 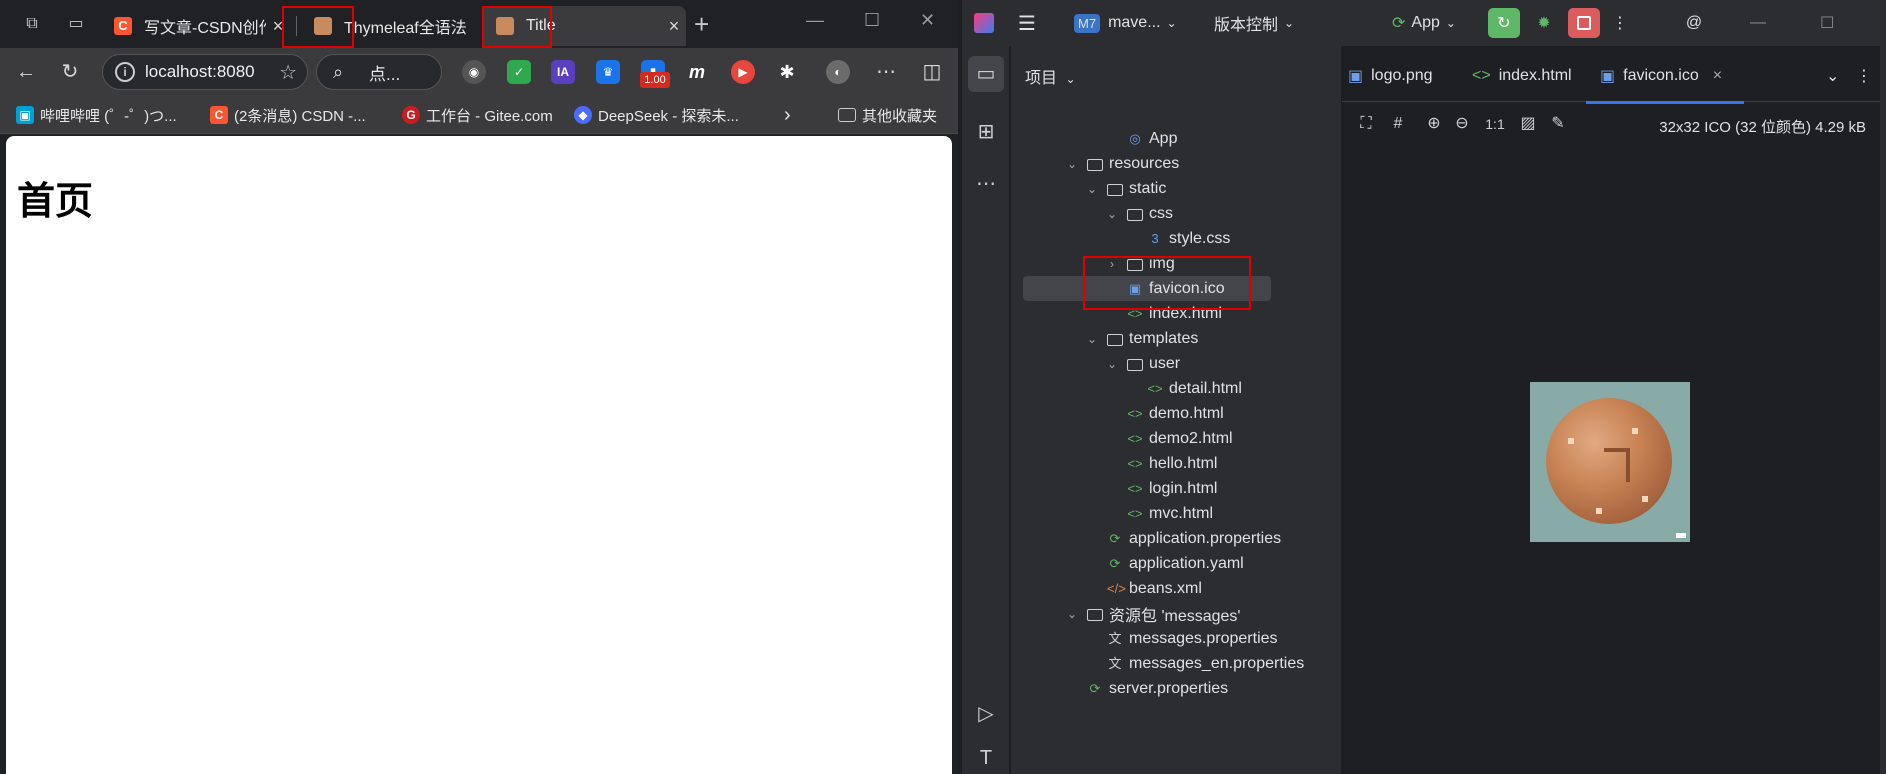 What do you see at coordinates (1050, 76) in the screenshot?
I see `project-panel-header: 项目 ⌄` at bounding box center [1050, 76].